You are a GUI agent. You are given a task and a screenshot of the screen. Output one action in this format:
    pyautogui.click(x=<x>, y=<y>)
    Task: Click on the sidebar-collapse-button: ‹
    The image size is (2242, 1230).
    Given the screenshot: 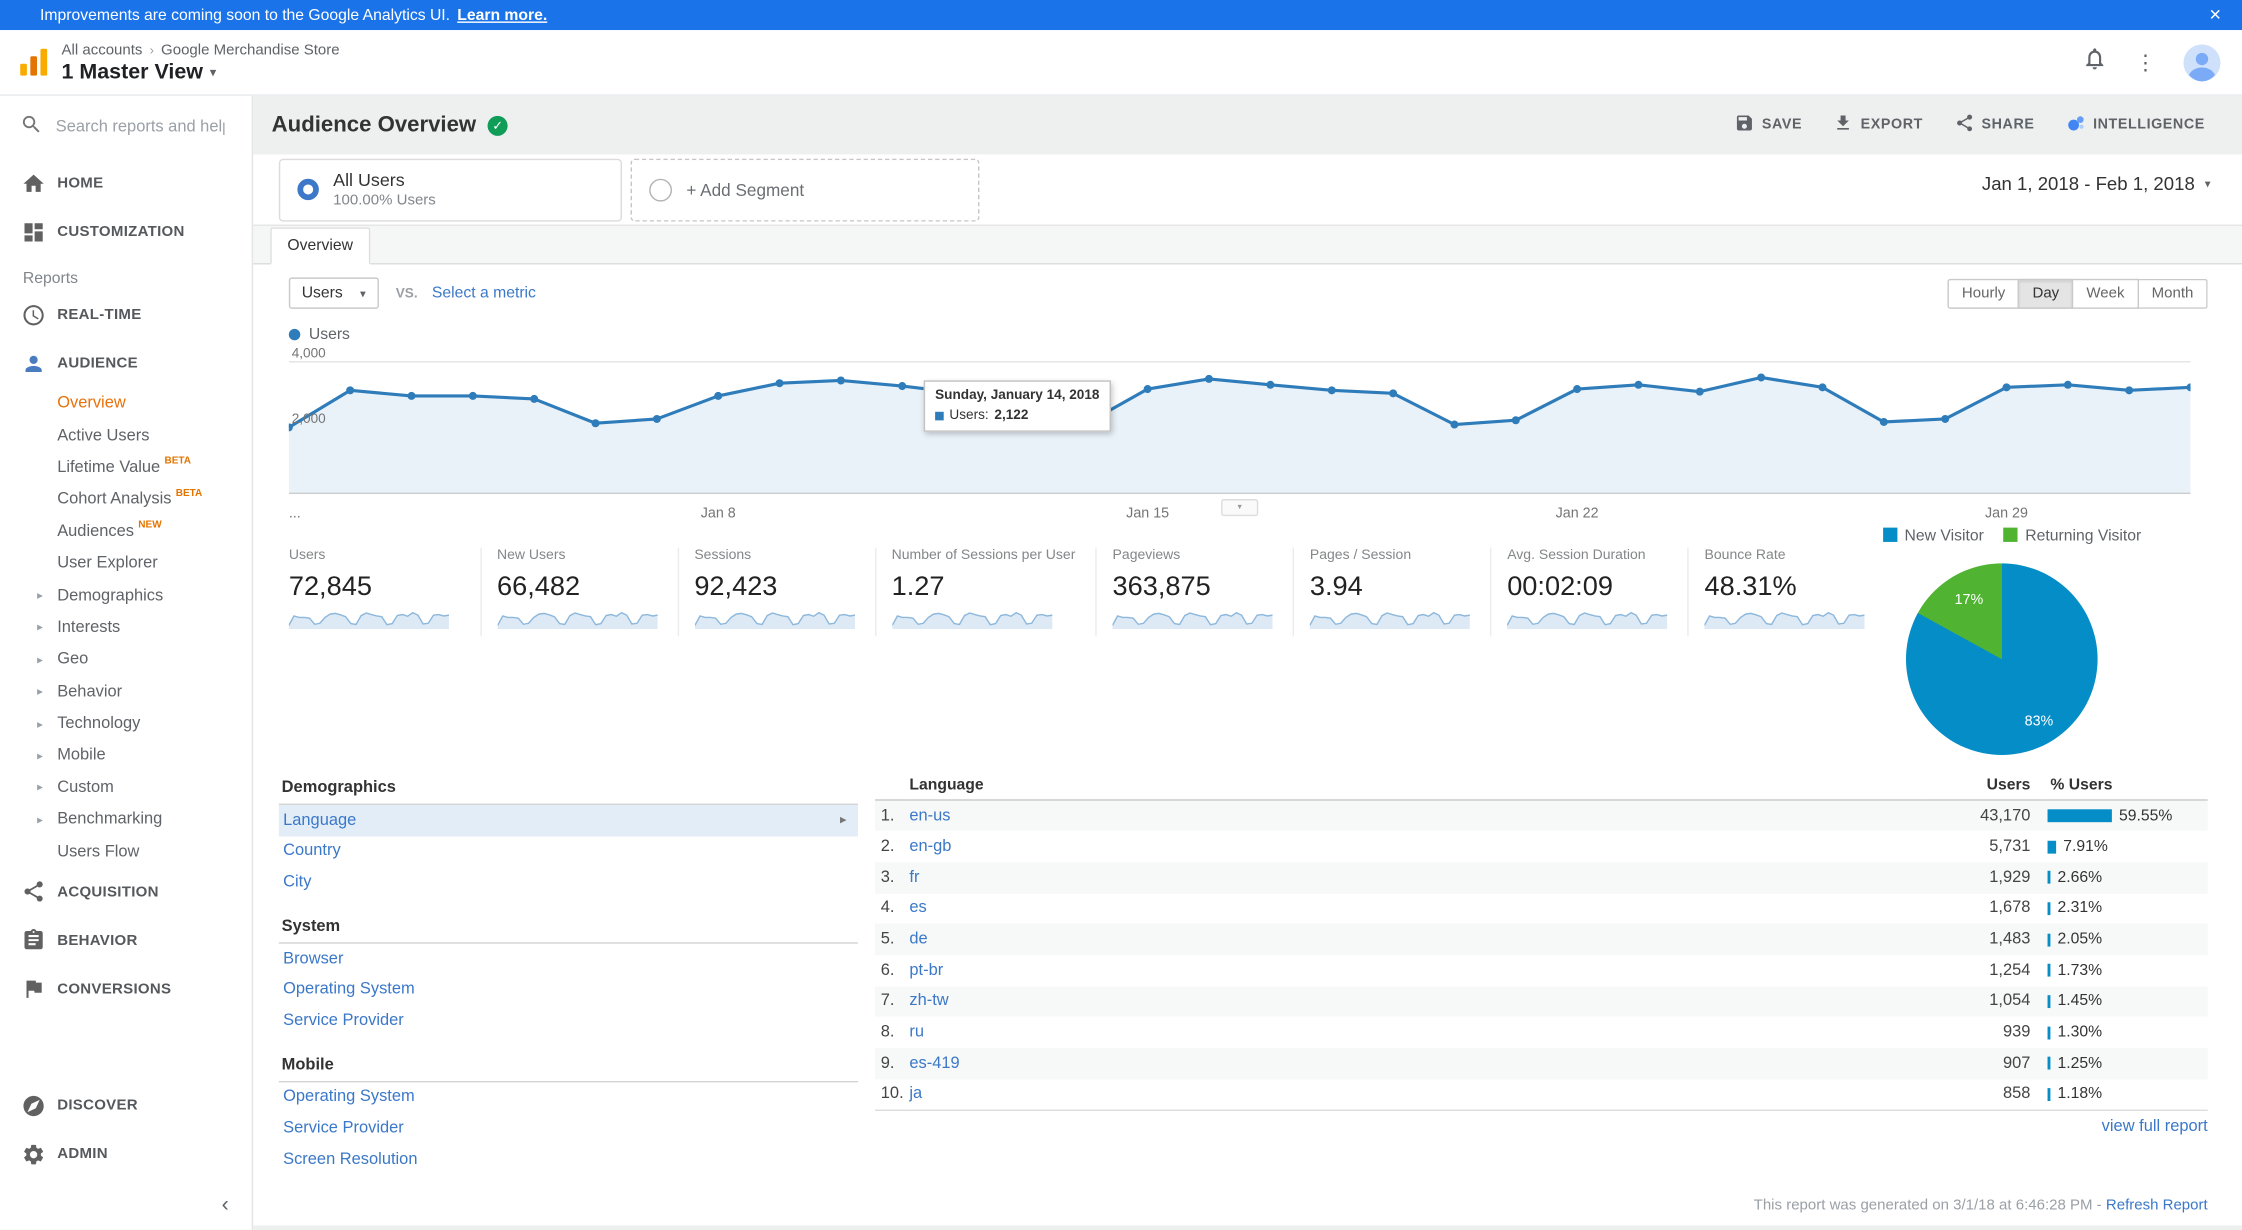 What is the action you would take?
    pyautogui.click(x=126, y=1203)
    